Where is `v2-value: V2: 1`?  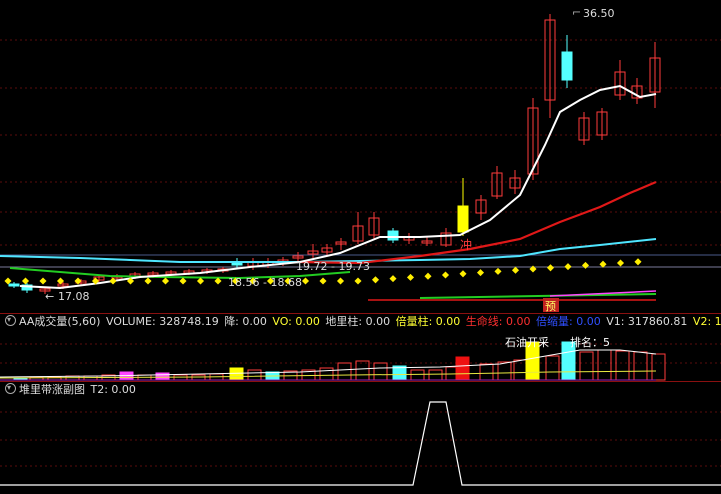
v2-value: V2: 1 is located at coordinates (706, 321).